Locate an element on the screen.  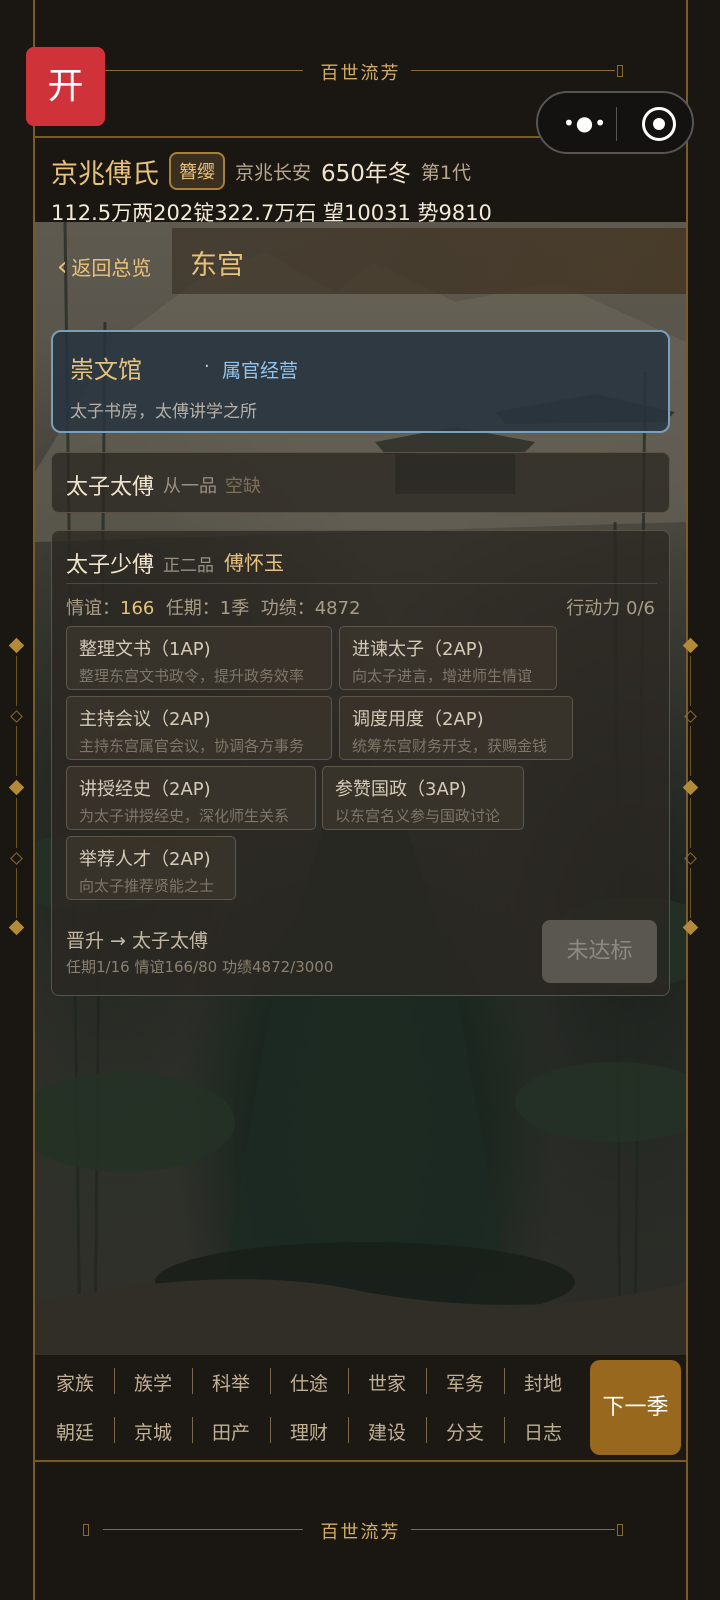
favor-value: 166 is located at coordinates (137, 608).